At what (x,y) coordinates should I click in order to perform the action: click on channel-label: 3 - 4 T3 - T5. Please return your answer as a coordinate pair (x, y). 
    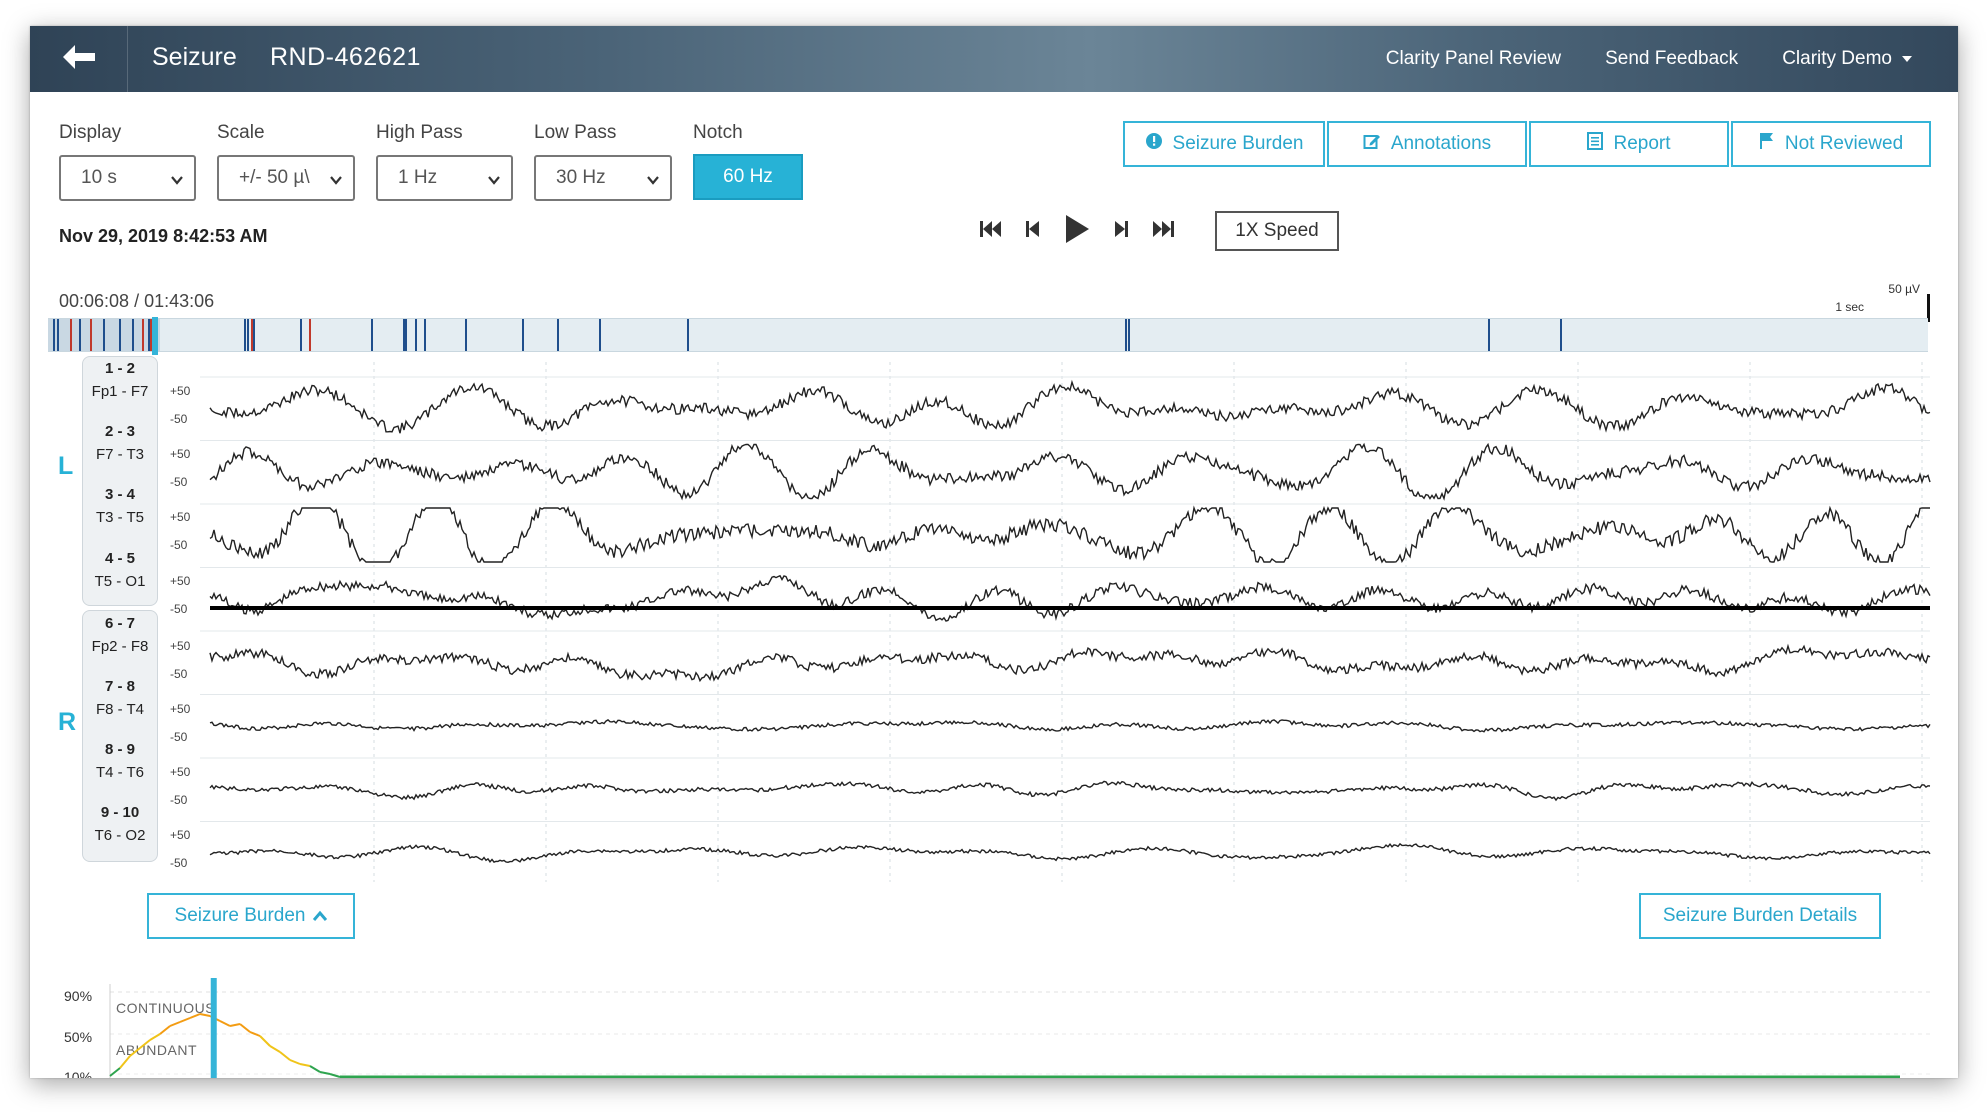
    Looking at the image, I should click on (120, 506).